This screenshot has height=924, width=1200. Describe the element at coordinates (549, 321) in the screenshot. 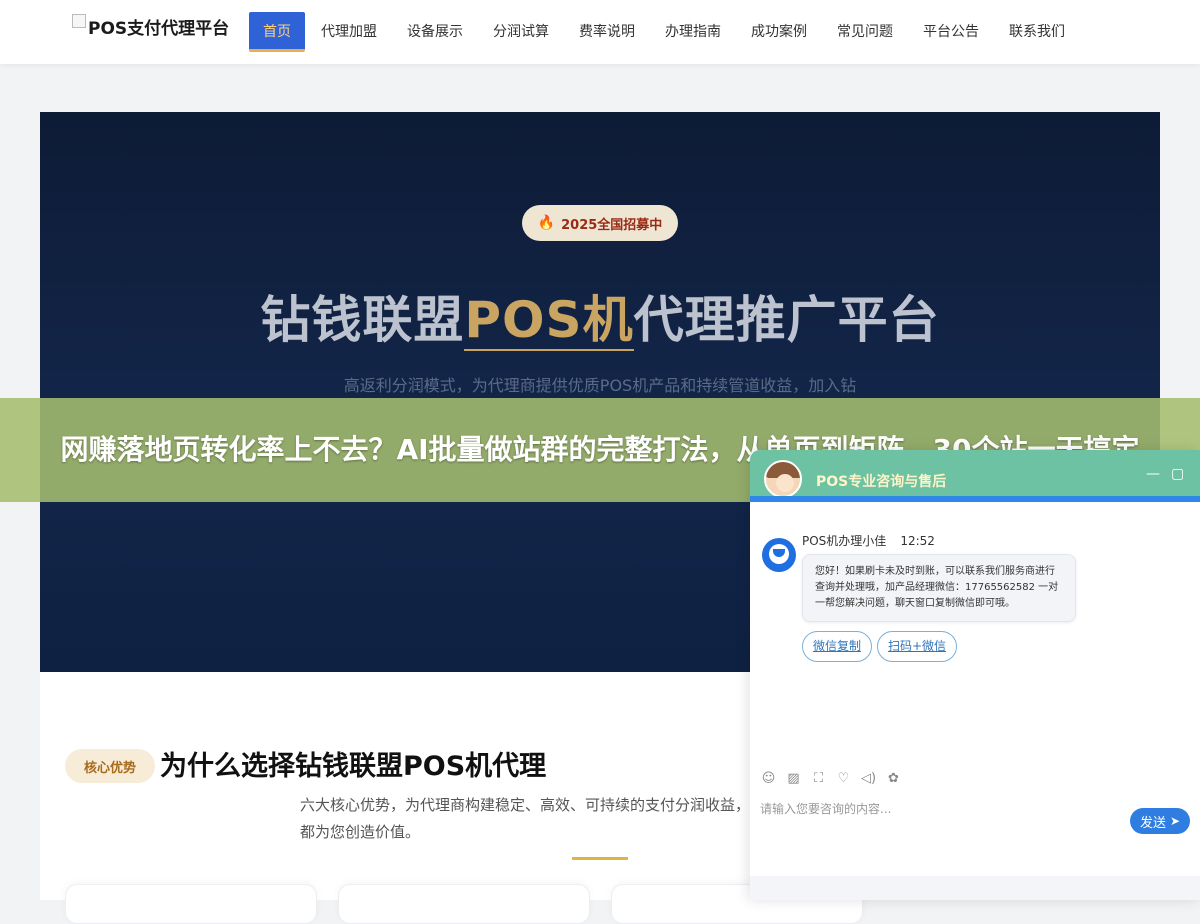

I see `hero-title-highlight: POS机` at that location.